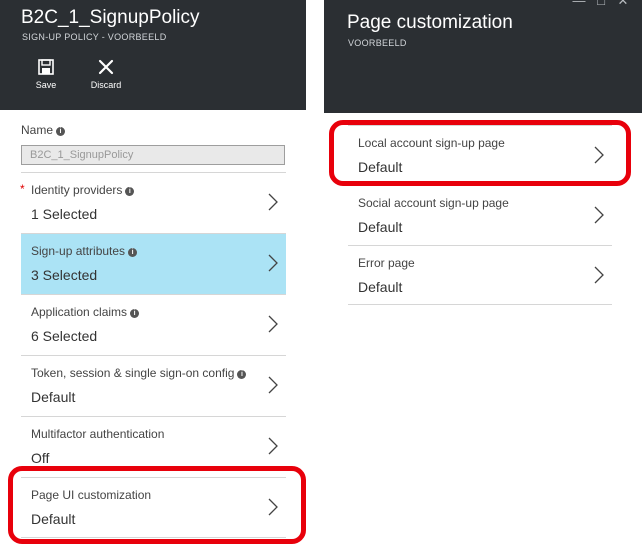  What do you see at coordinates (40, 458) in the screenshot?
I see `list-item-value: Off` at bounding box center [40, 458].